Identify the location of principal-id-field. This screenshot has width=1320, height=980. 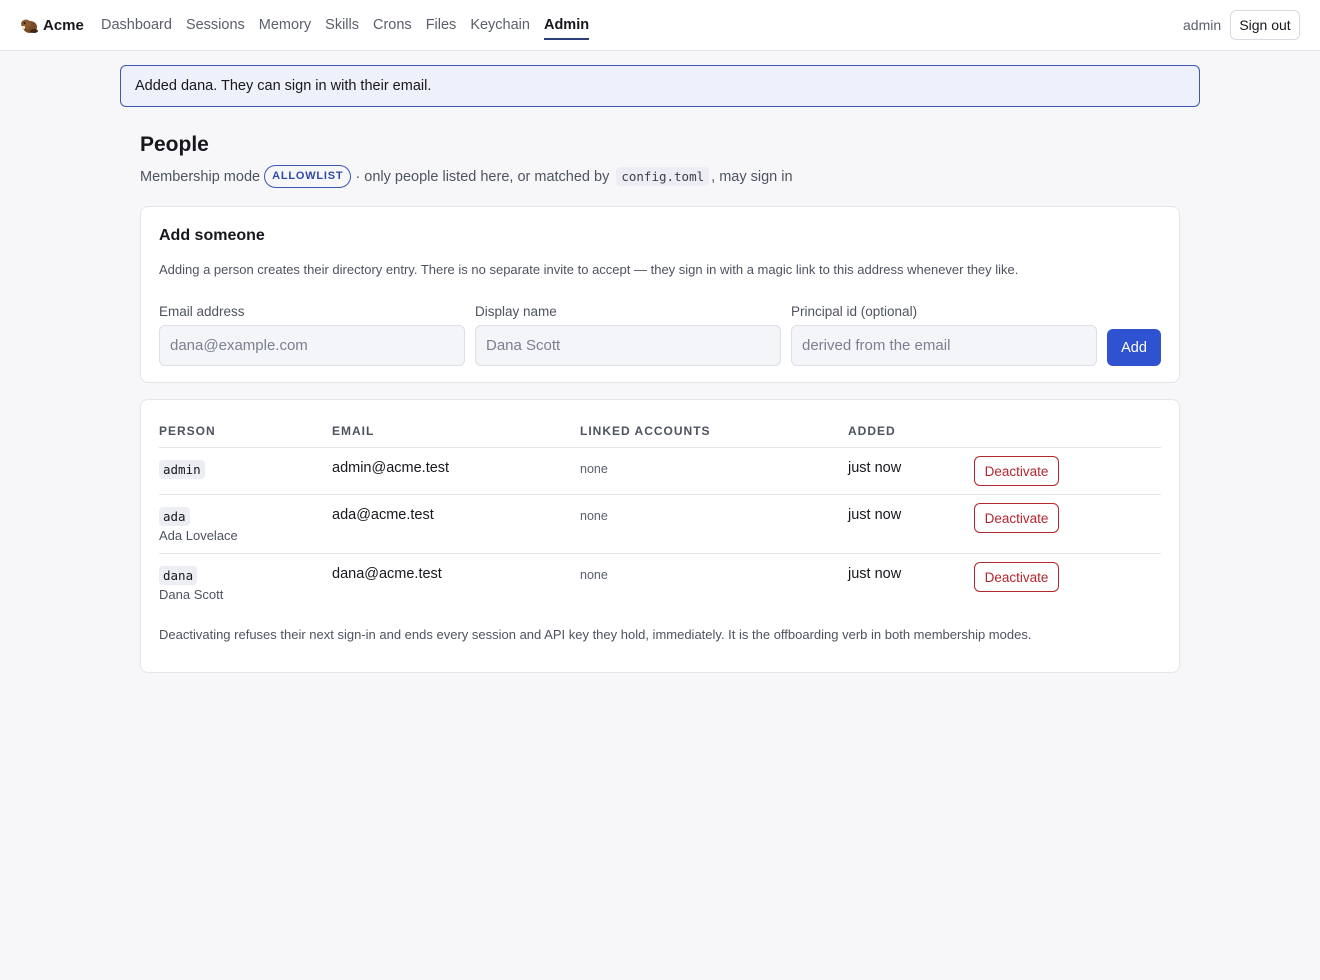
(944, 345).